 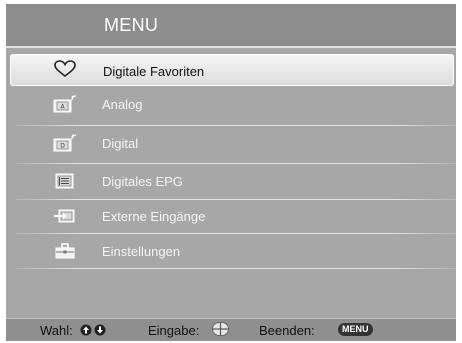 I want to click on analog-tv-icon: A, so click(x=65, y=104).